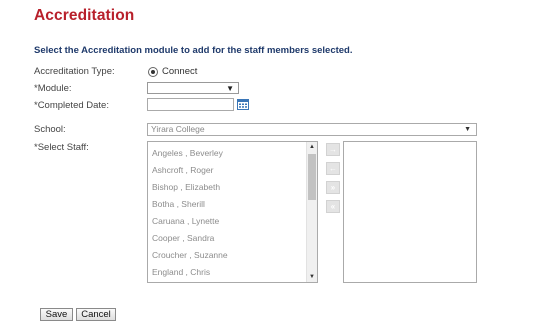  Describe the element at coordinates (190, 255) in the screenshot. I see `staff-list-item: Croucher , Suzanne` at that location.